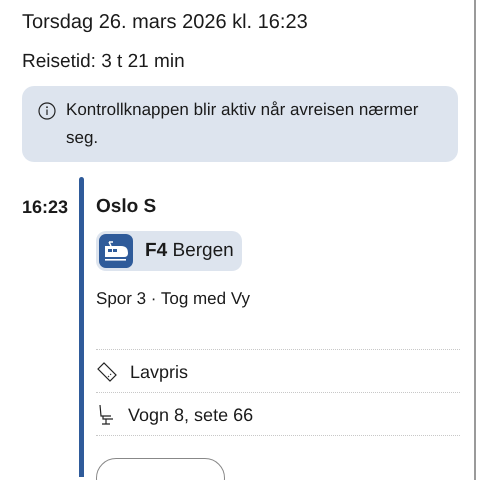 The width and height of the screenshot is (480, 480). Describe the element at coordinates (243, 124) in the screenshot. I see `info-text: Kontrollknappen blir aktiv når avreisen nærmer seg.` at that location.